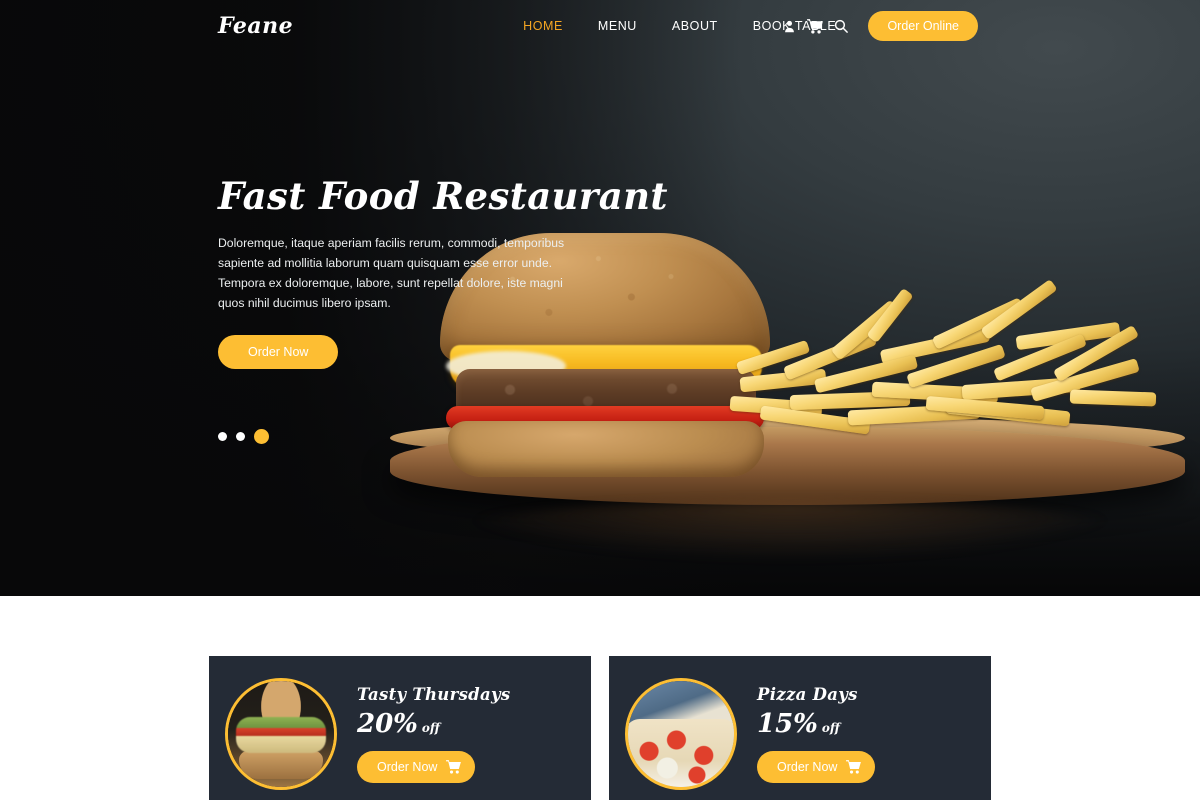  I want to click on offer-title: Pizza Days, so click(807, 694).